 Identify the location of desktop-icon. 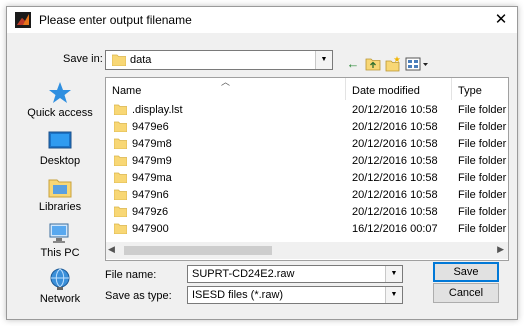
(60, 140).